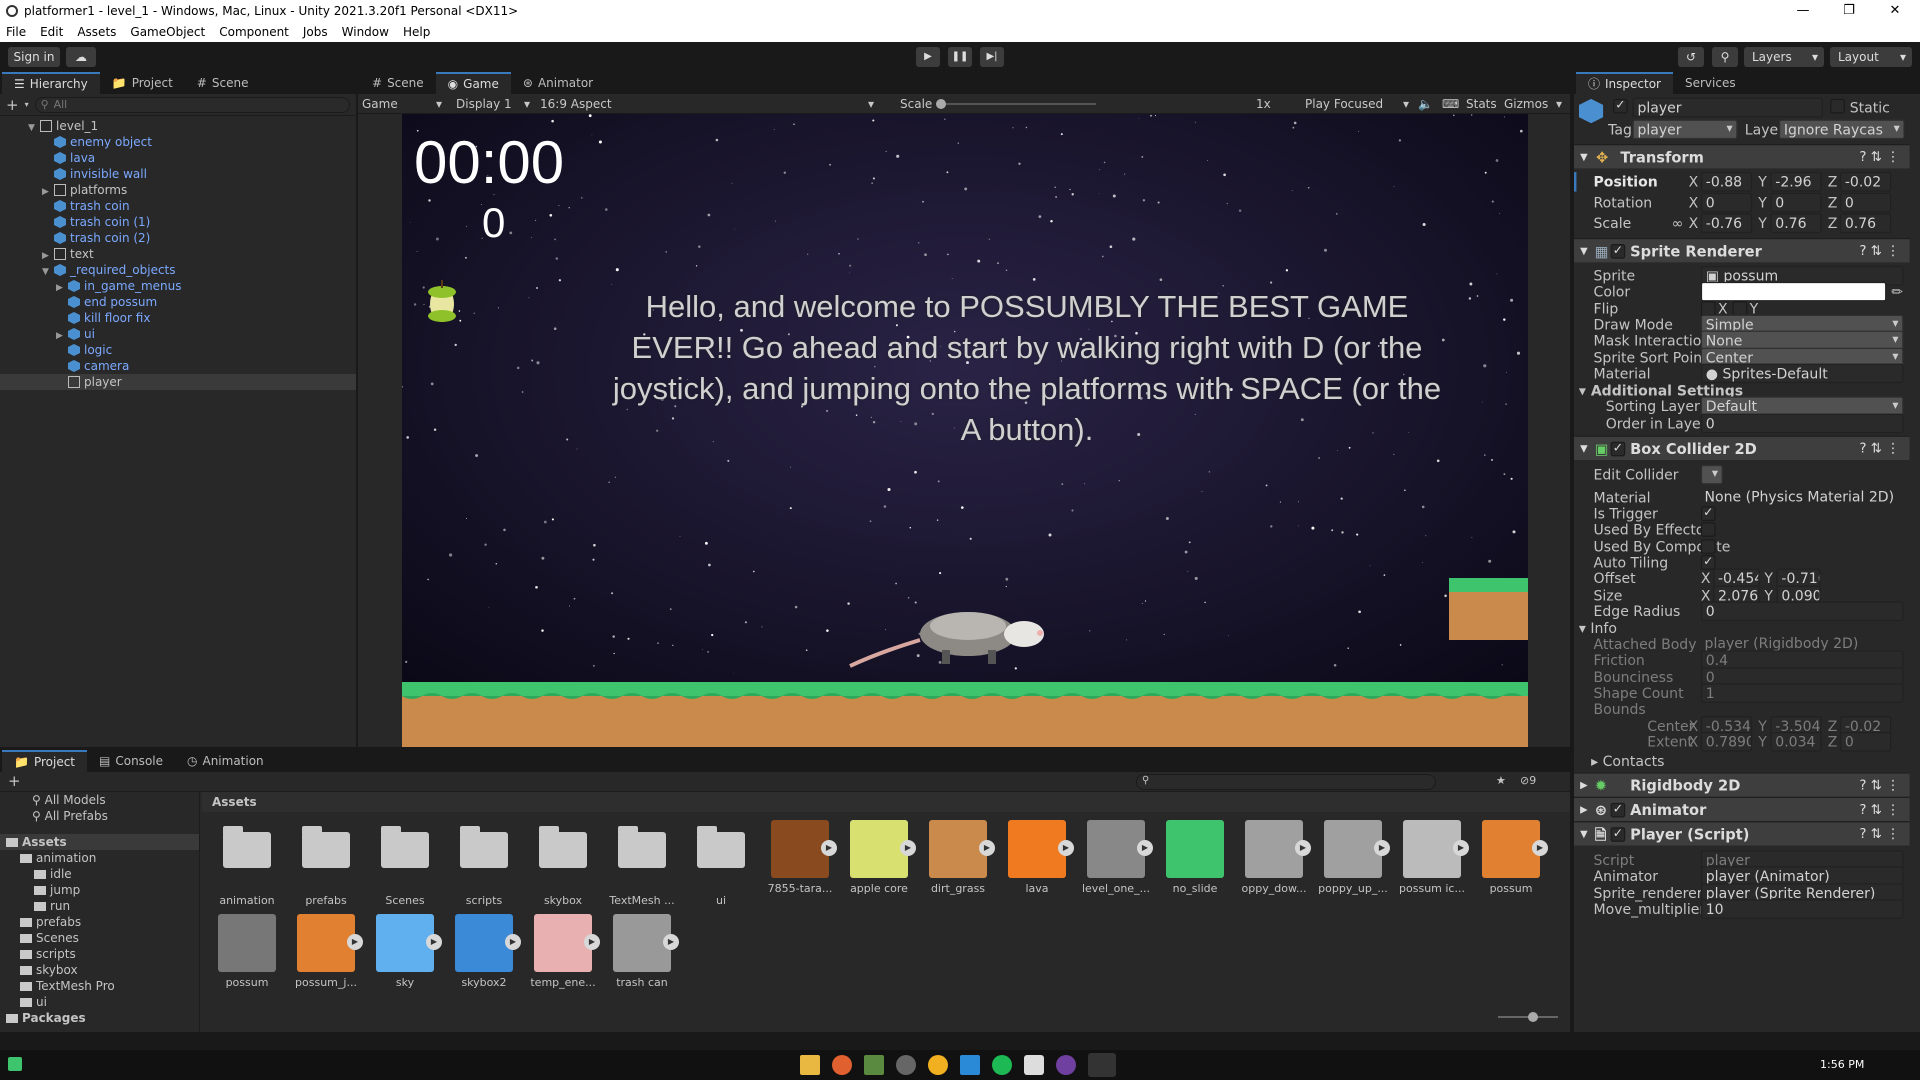 Image resolution: width=1920 pixels, height=1080 pixels. I want to click on scale-slider-thumb, so click(941, 104).